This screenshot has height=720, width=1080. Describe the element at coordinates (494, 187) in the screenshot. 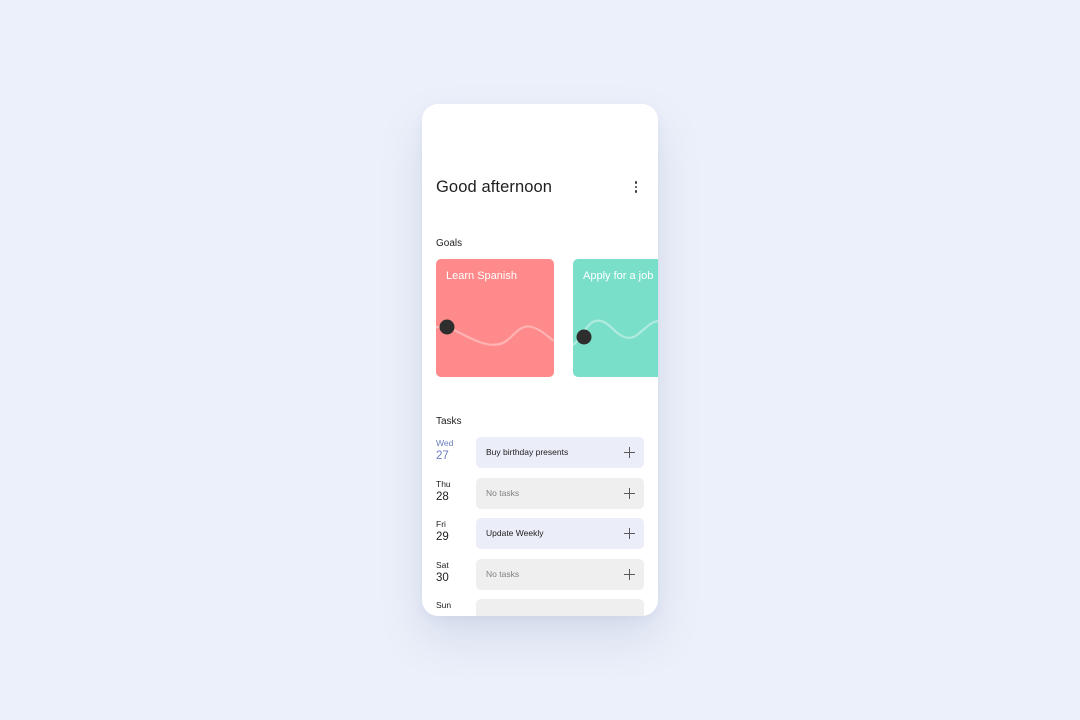

I see `page-title: Good afternoon` at that location.